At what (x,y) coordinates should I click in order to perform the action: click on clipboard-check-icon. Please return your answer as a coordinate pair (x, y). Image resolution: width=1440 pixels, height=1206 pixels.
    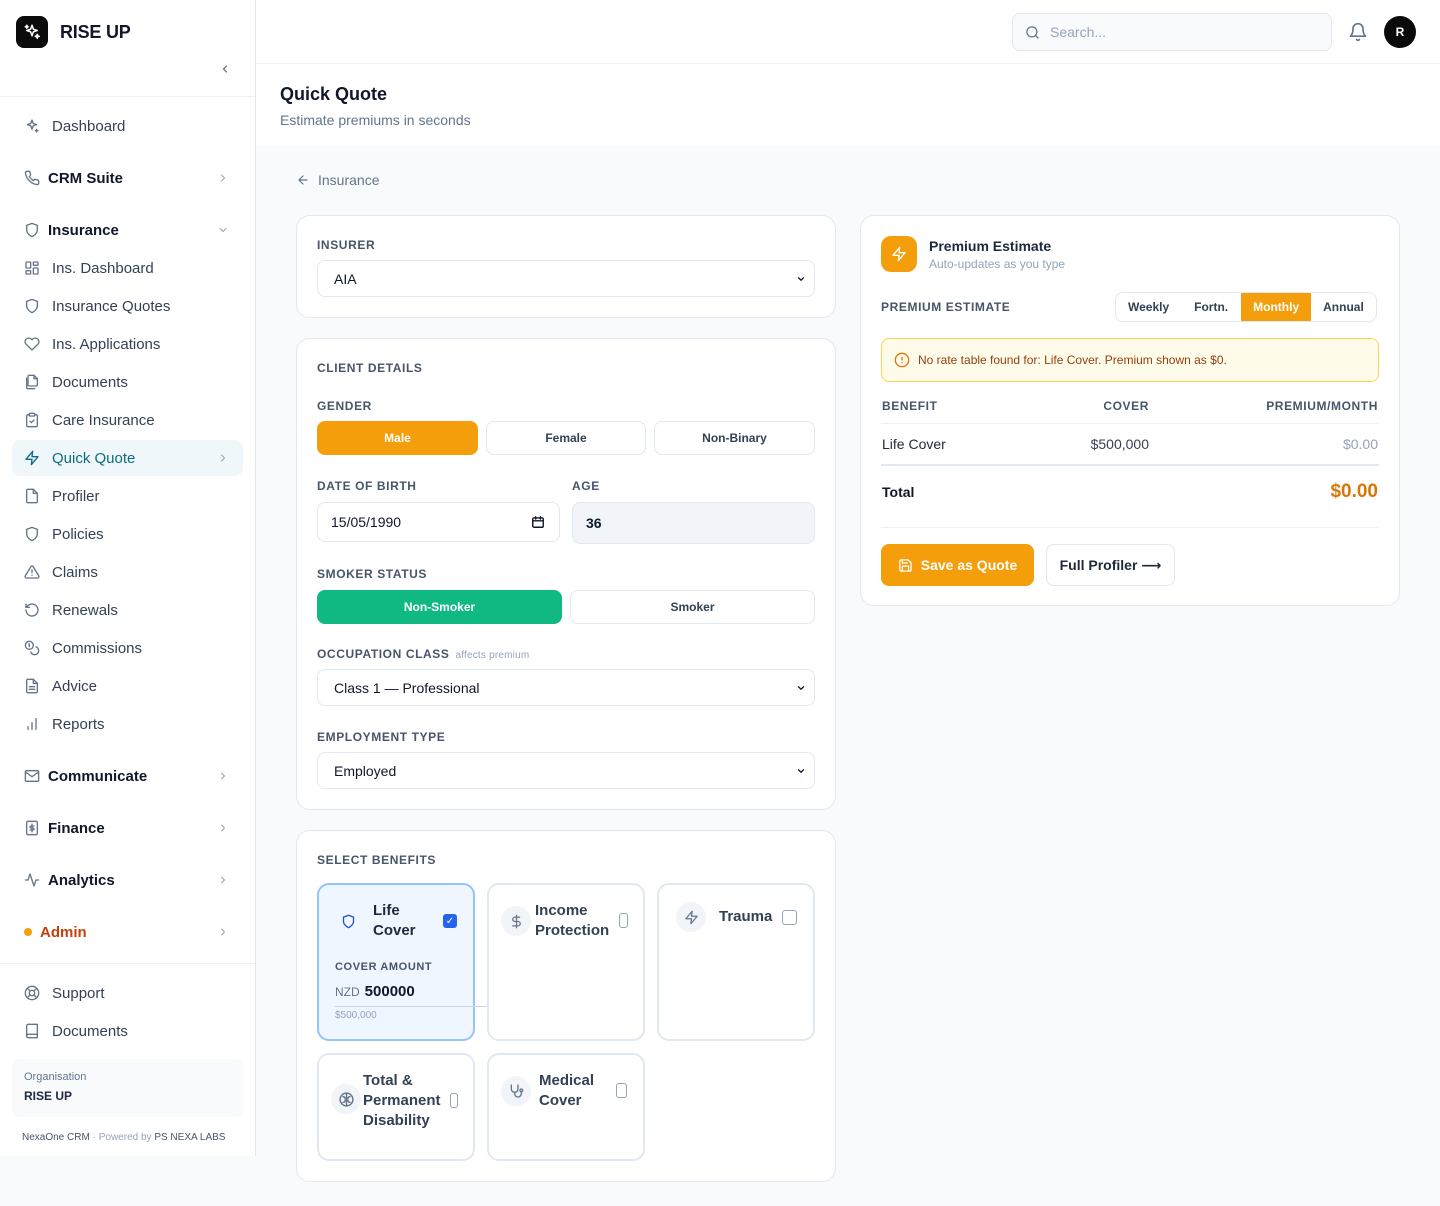
    Looking at the image, I should click on (32, 420).